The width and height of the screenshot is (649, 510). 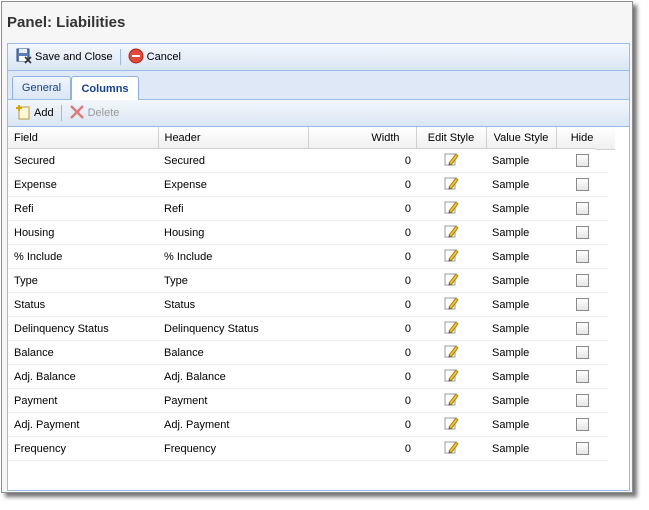 I want to click on header-cell: Type, so click(x=233, y=280).